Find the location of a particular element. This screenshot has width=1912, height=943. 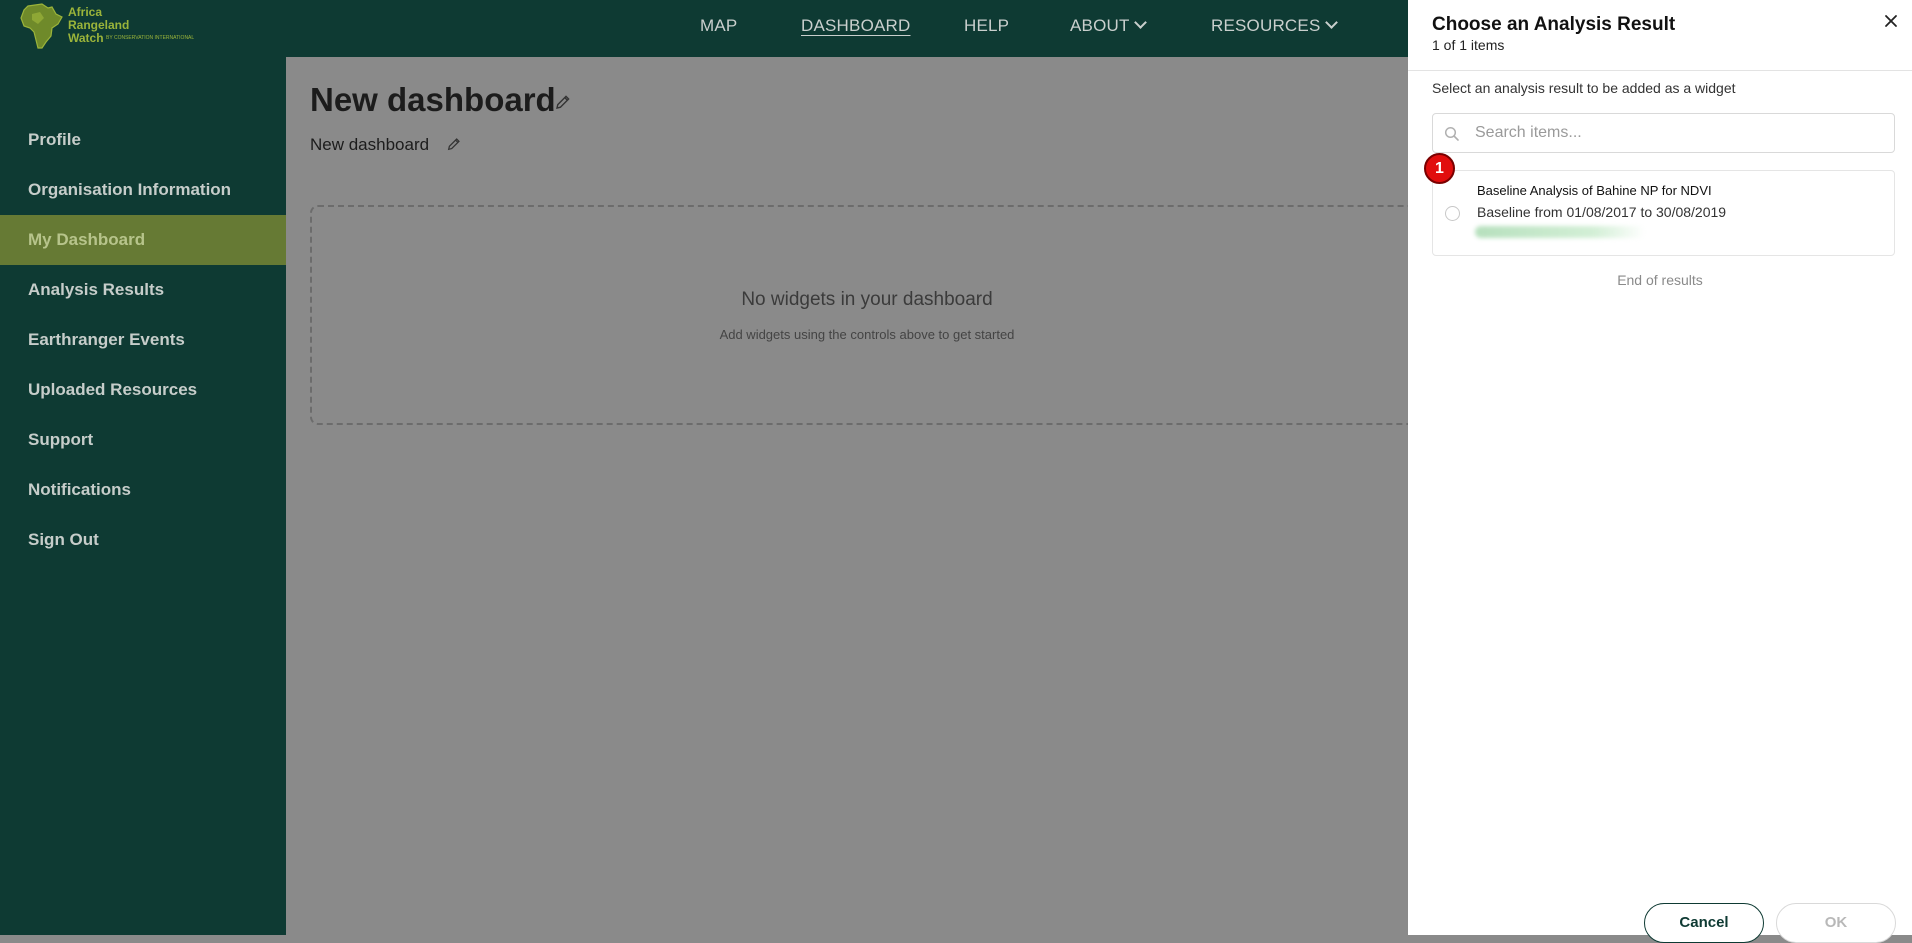

search-input is located at coordinates (1678, 133).